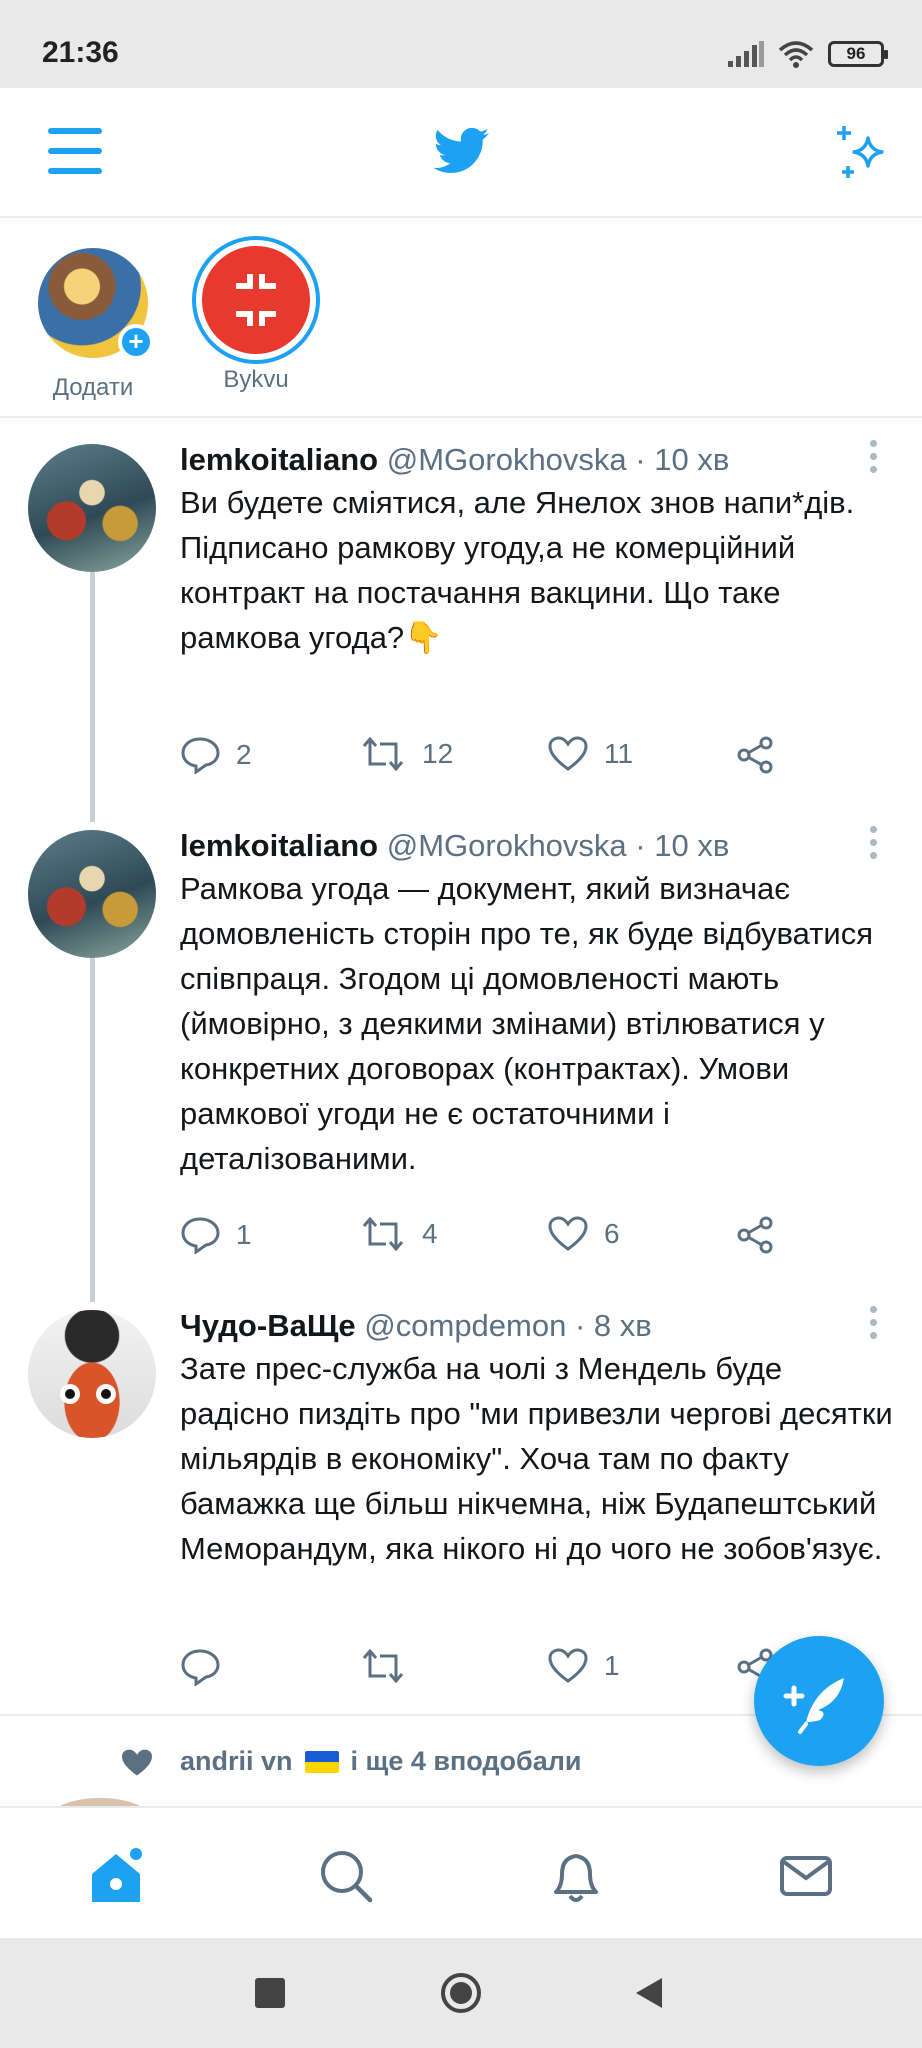 This screenshot has height=2048, width=922. I want to click on my-avatar: +, so click(96, 304).